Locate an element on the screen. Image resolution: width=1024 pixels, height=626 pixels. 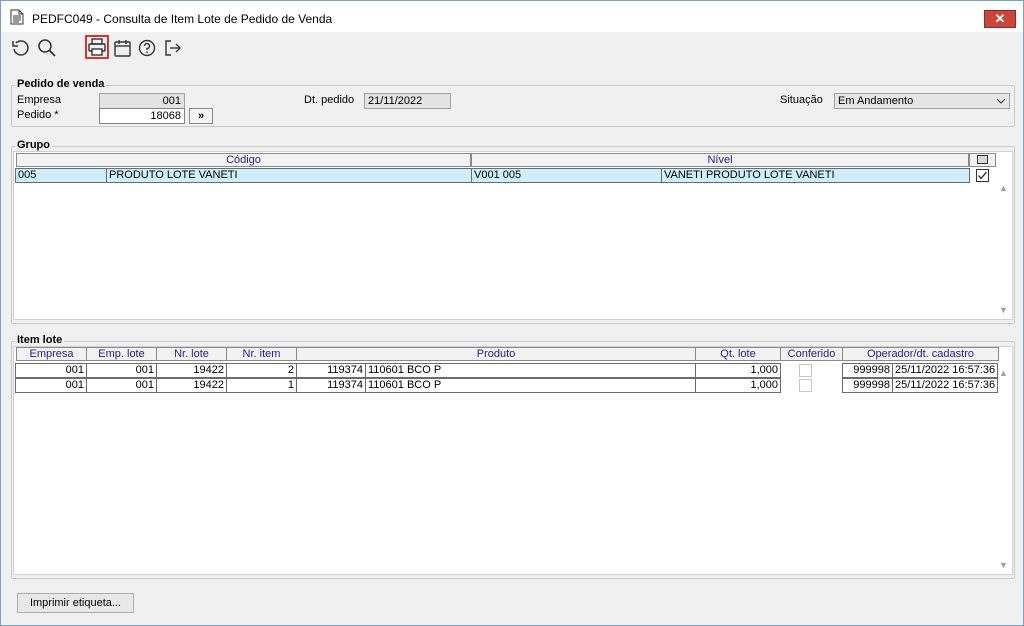
close-button: ✕ is located at coordinates (1000, 19).